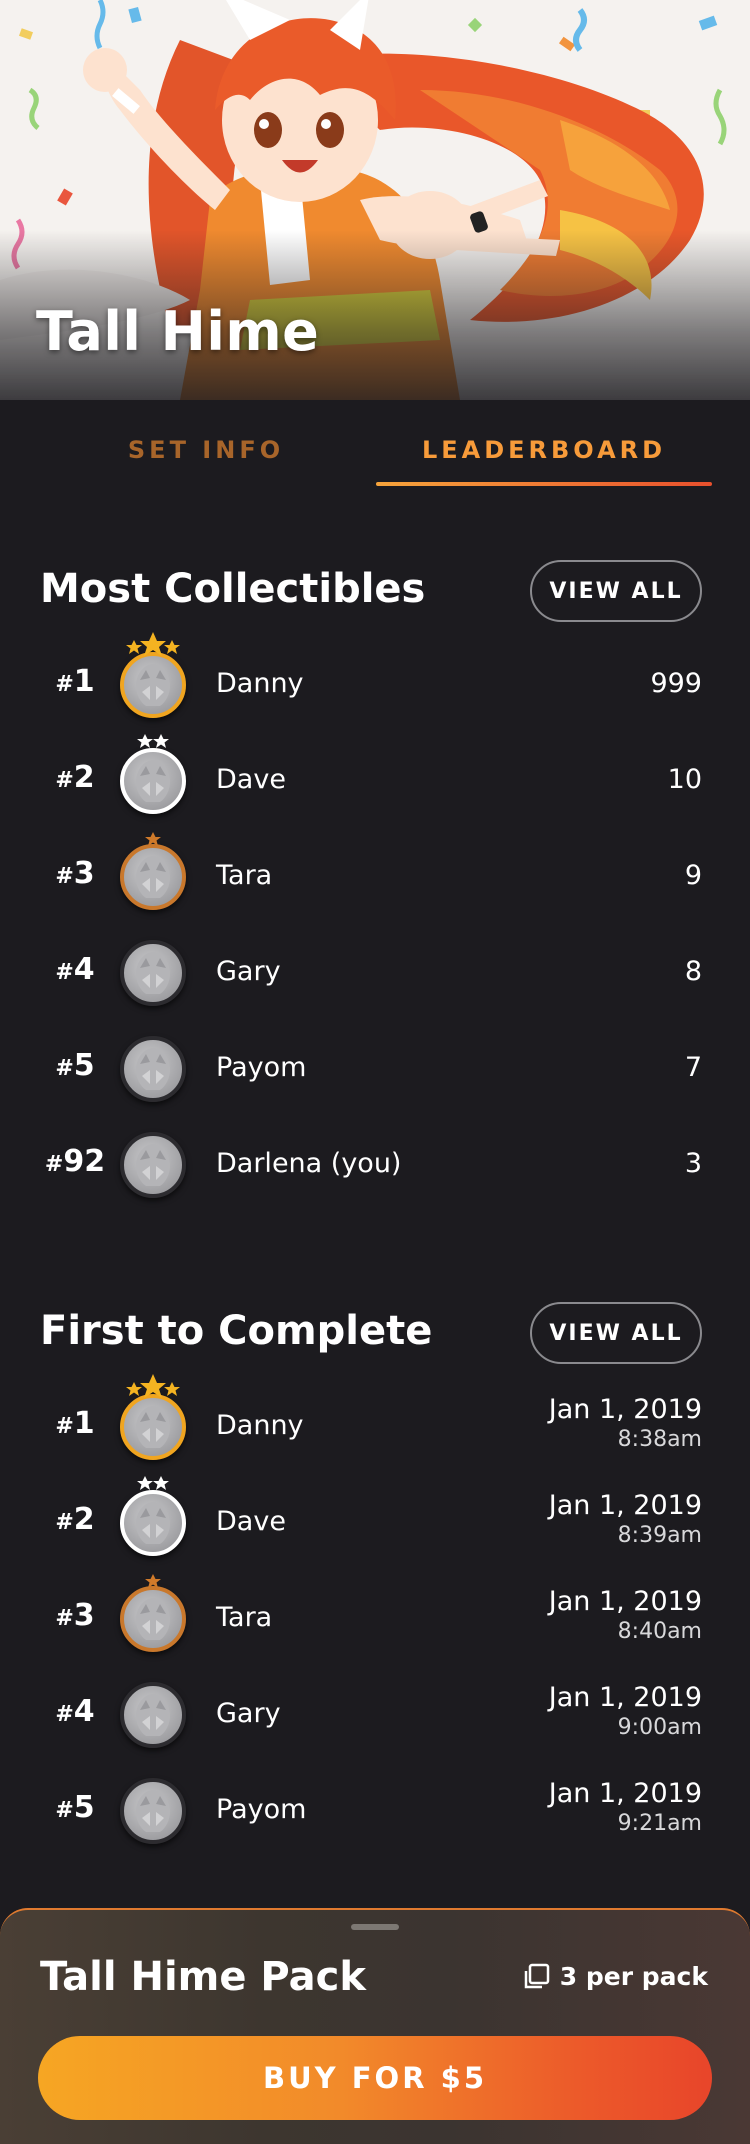 Image resolution: width=750 pixels, height=2144 pixels. Describe the element at coordinates (236, 1331) in the screenshot. I see `section-title: First to Complete` at that location.